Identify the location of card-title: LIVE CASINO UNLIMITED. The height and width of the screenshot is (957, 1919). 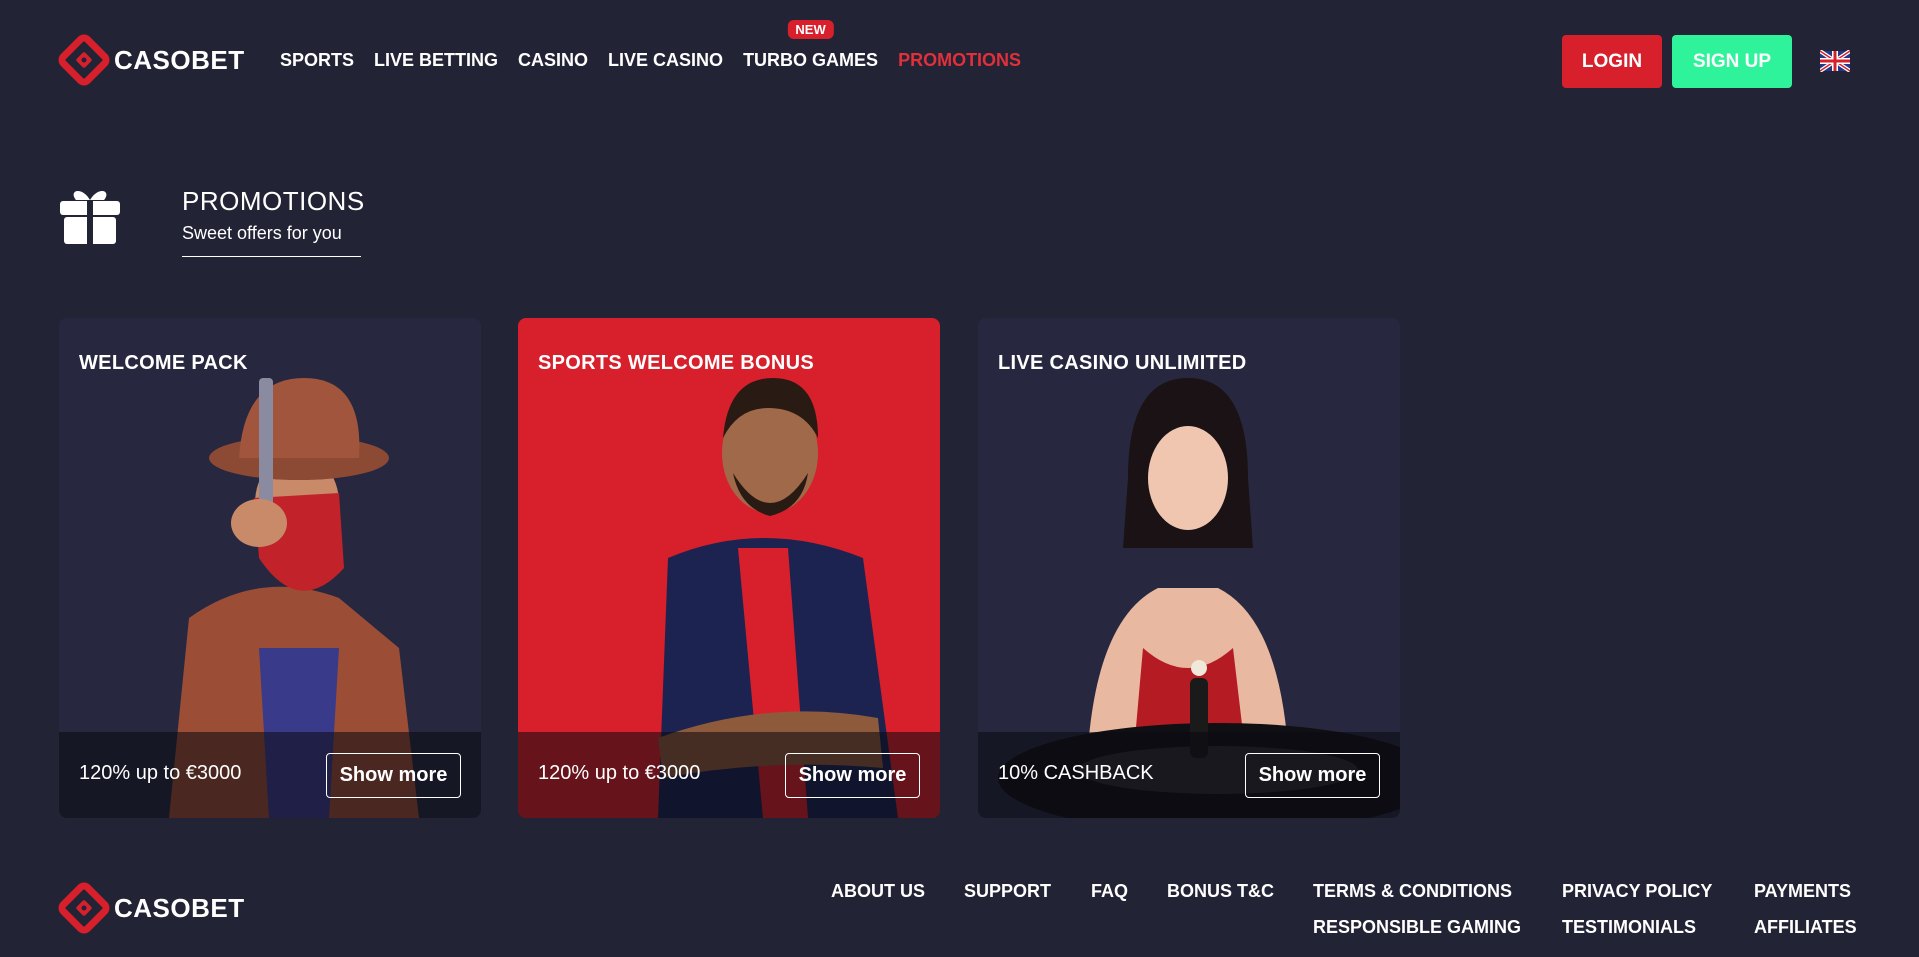
(1122, 363).